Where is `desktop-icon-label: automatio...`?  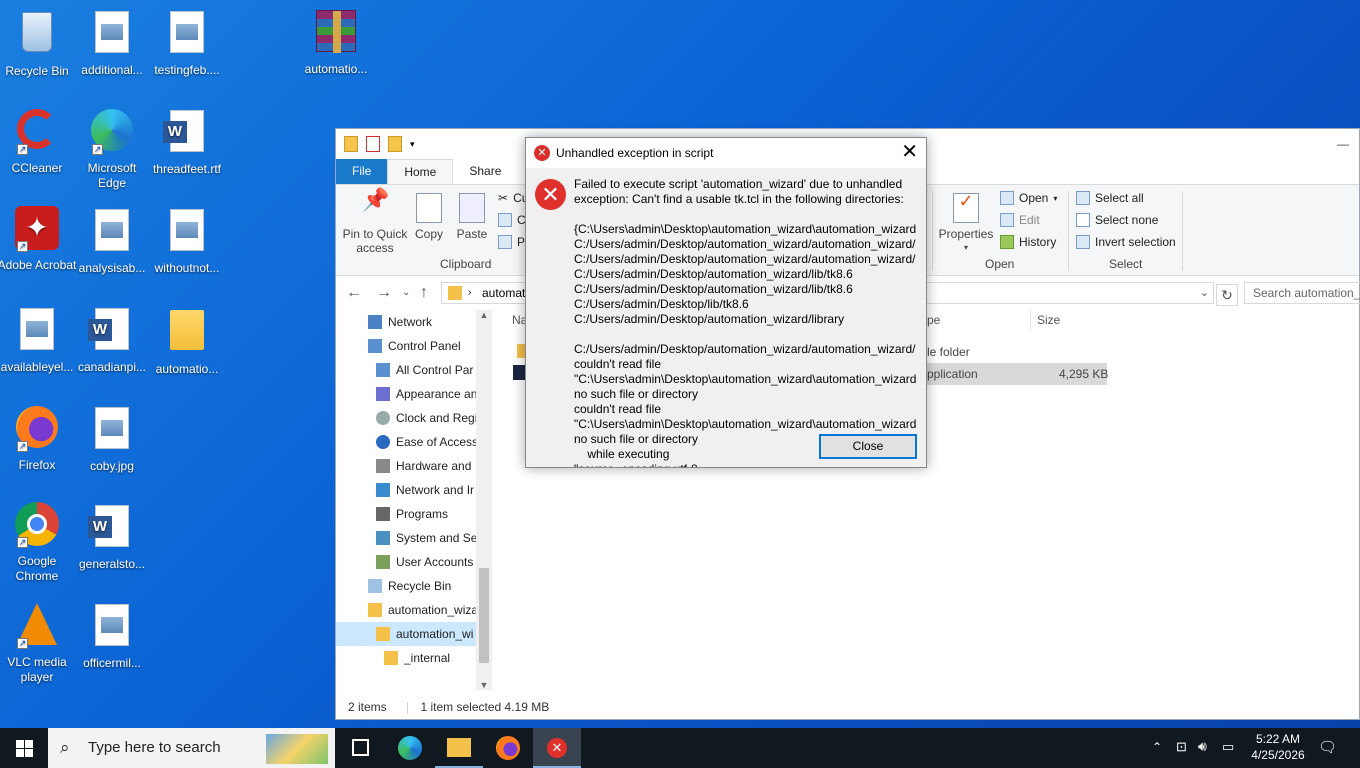 desktop-icon-label: automatio... is located at coordinates (336, 69).